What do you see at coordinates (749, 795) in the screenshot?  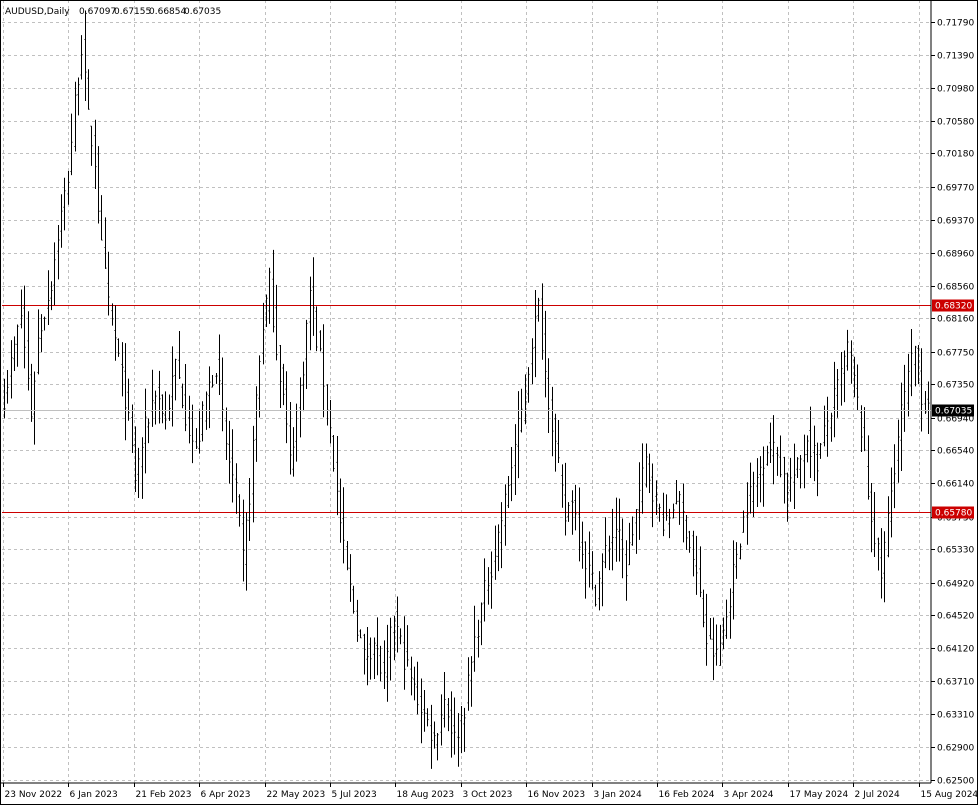 I see `time-tick-label: 3 Apr 2024` at bounding box center [749, 795].